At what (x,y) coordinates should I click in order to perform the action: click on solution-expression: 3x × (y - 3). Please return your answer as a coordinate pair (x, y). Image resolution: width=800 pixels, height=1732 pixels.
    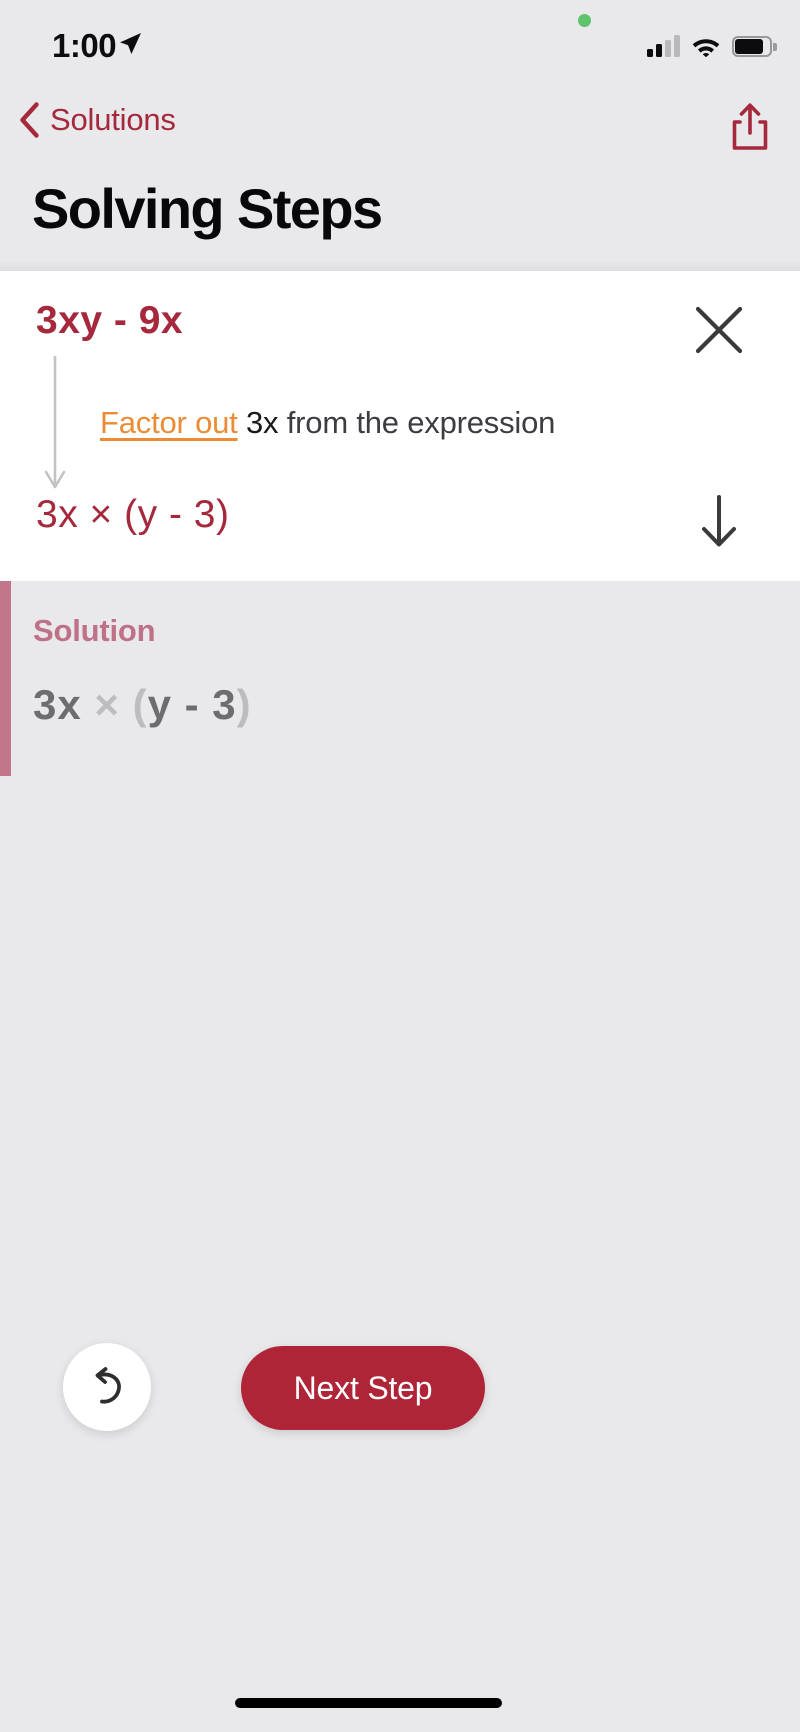
    Looking at the image, I should click on (142, 705).